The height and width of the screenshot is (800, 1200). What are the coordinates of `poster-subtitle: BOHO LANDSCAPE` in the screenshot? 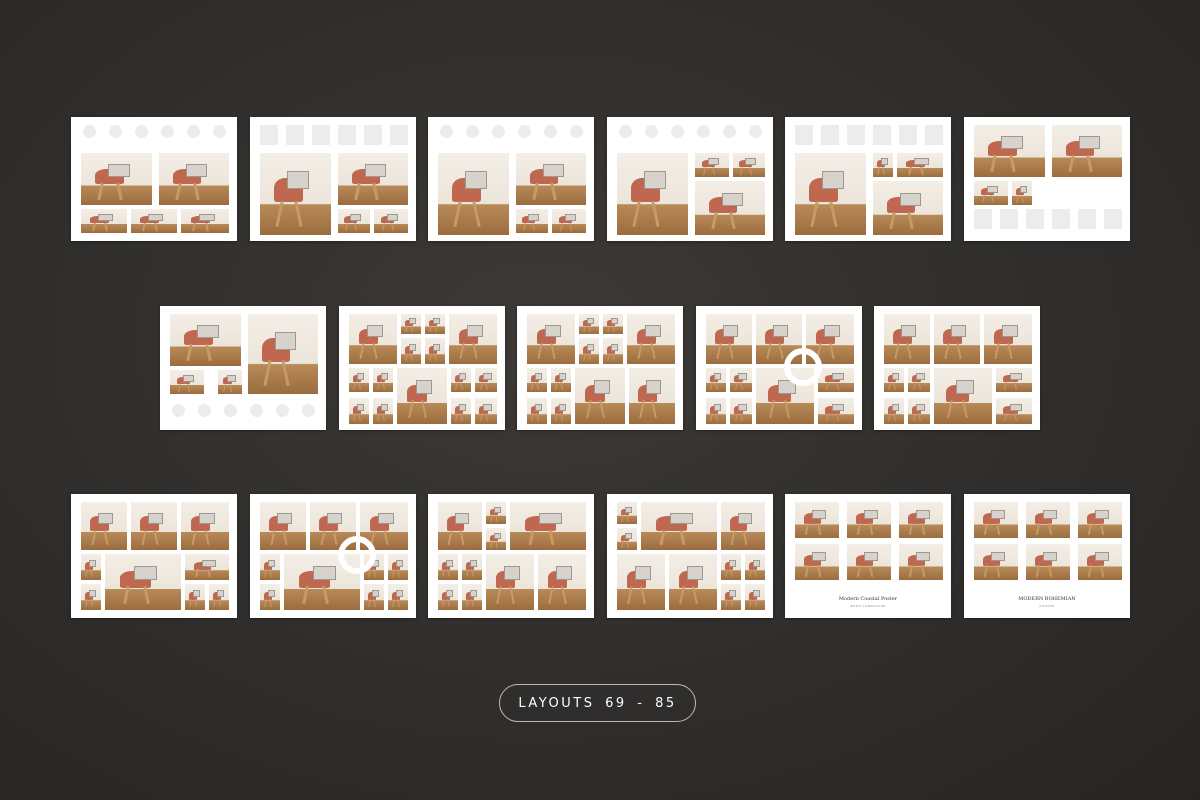 It's located at (868, 606).